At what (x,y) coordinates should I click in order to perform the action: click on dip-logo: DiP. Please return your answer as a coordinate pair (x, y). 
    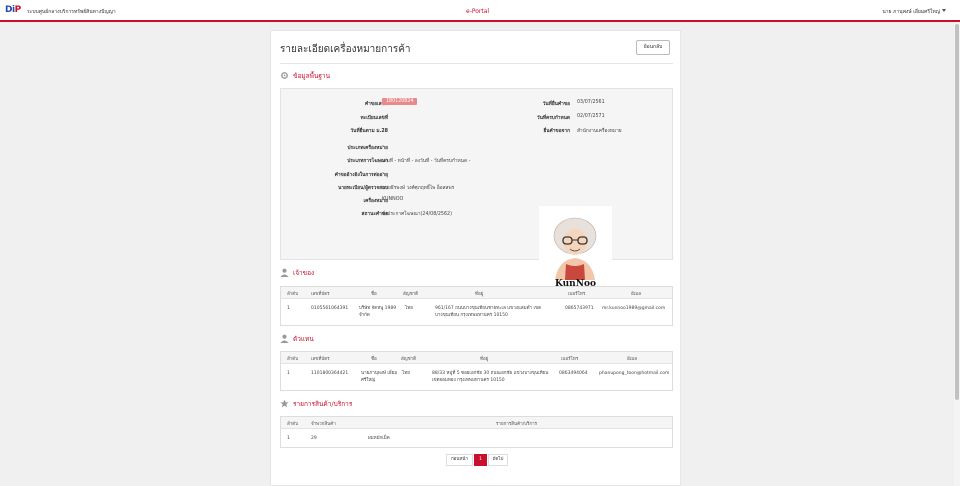
    Looking at the image, I should click on (13, 10).